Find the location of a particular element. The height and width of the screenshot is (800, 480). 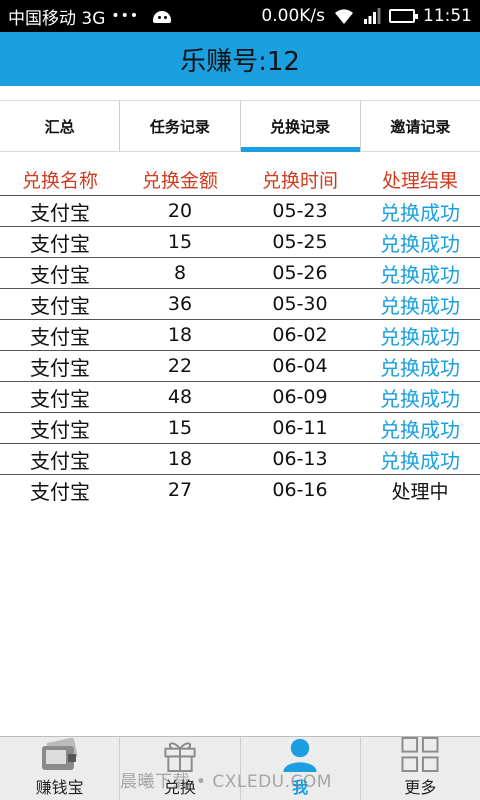

row-date: 06-11 is located at coordinates (300, 428).